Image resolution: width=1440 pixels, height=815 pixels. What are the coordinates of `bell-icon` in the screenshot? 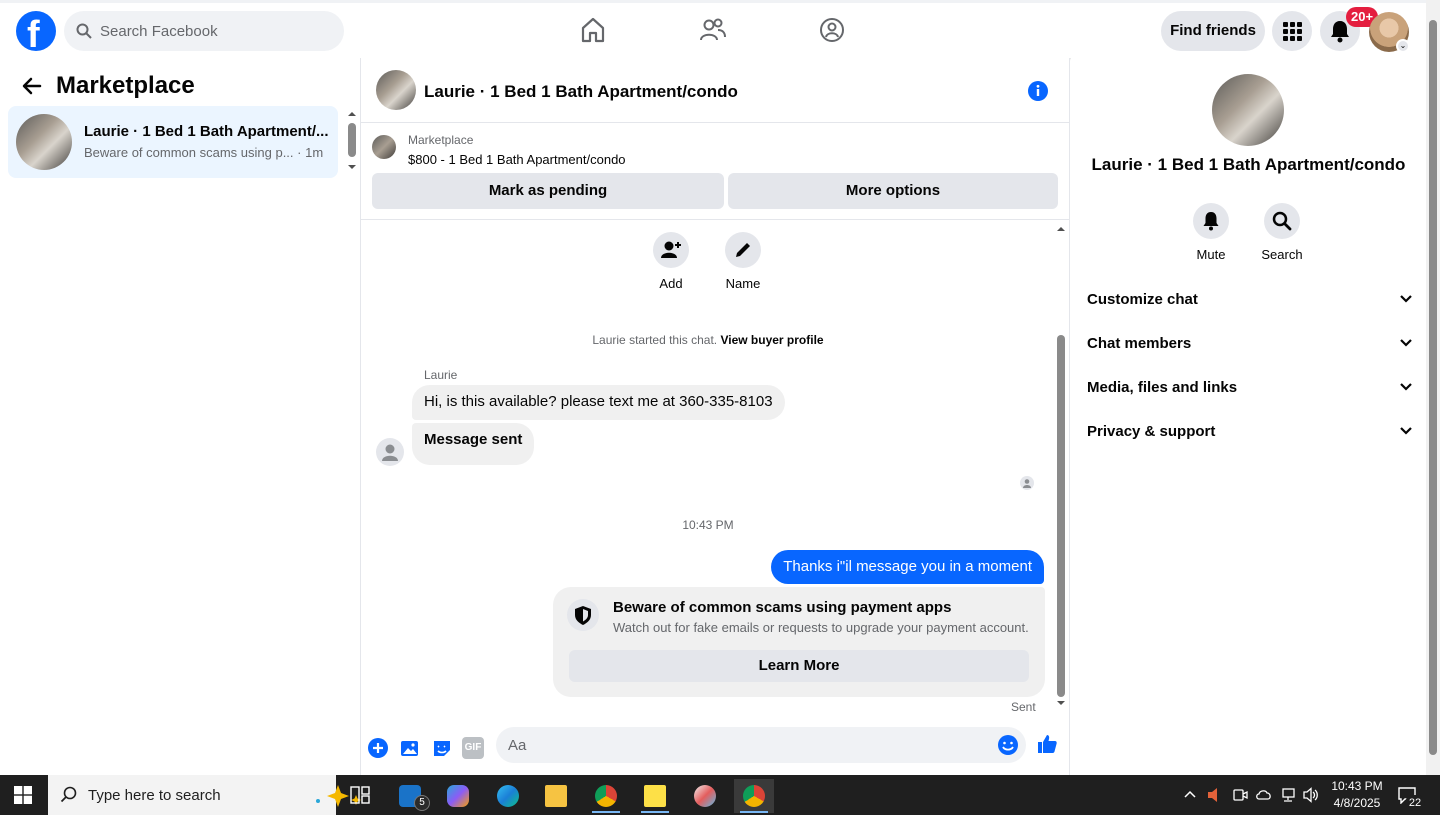 It's located at (1211, 221).